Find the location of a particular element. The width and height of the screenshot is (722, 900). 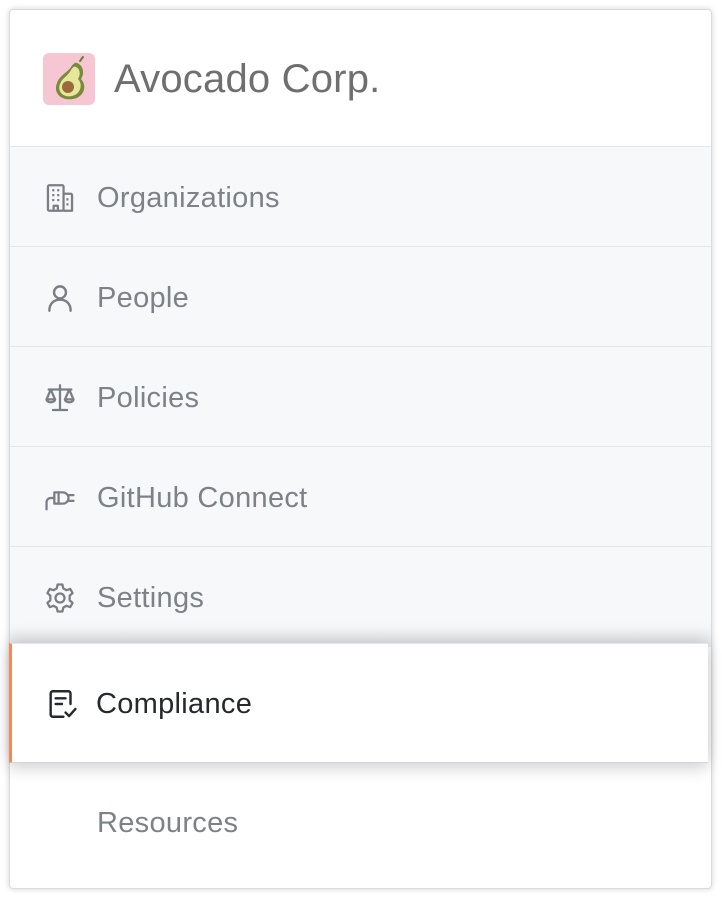

checklist-icon is located at coordinates (62, 704).